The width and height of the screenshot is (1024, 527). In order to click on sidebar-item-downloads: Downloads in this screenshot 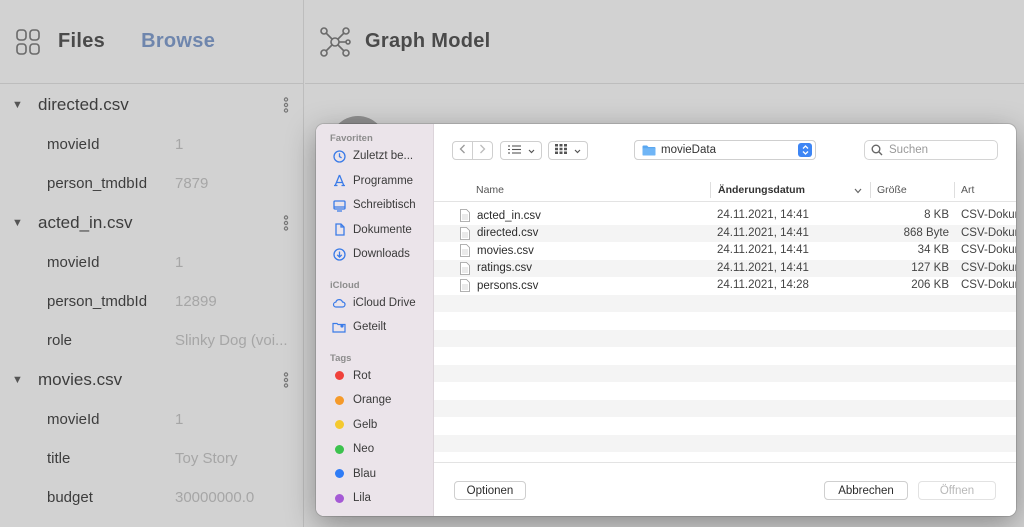, I will do `click(374, 254)`.